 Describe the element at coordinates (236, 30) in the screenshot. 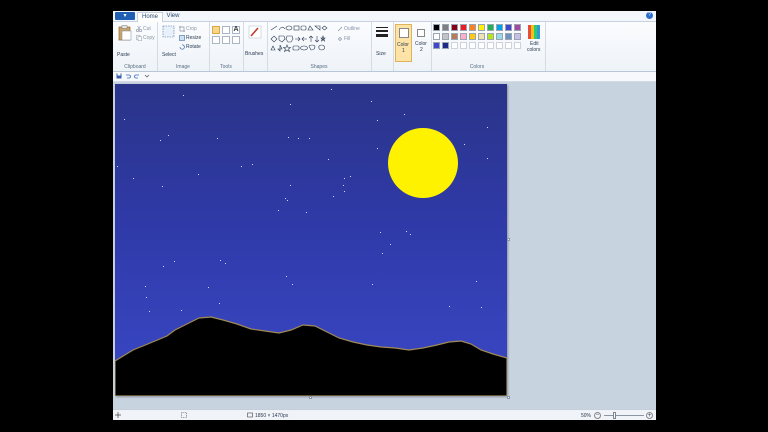

I see `text-tool-icon: A` at that location.